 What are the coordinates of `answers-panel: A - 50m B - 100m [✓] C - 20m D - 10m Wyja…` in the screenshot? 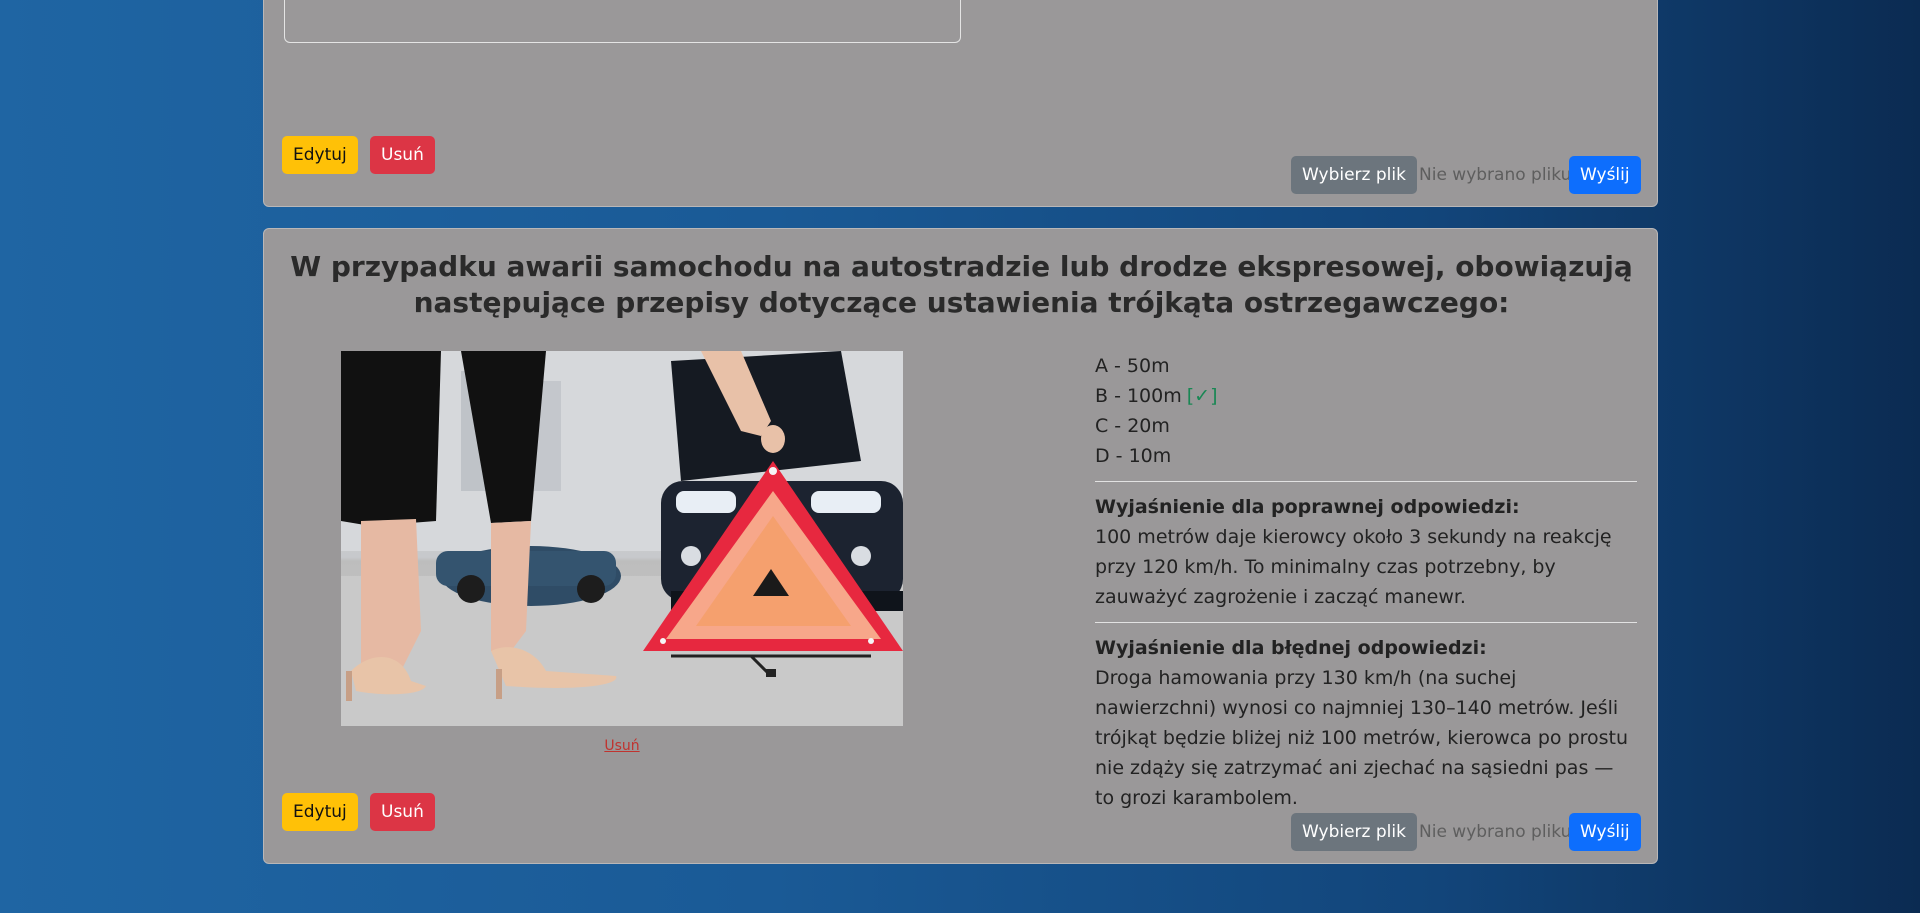 It's located at (1366, 582).